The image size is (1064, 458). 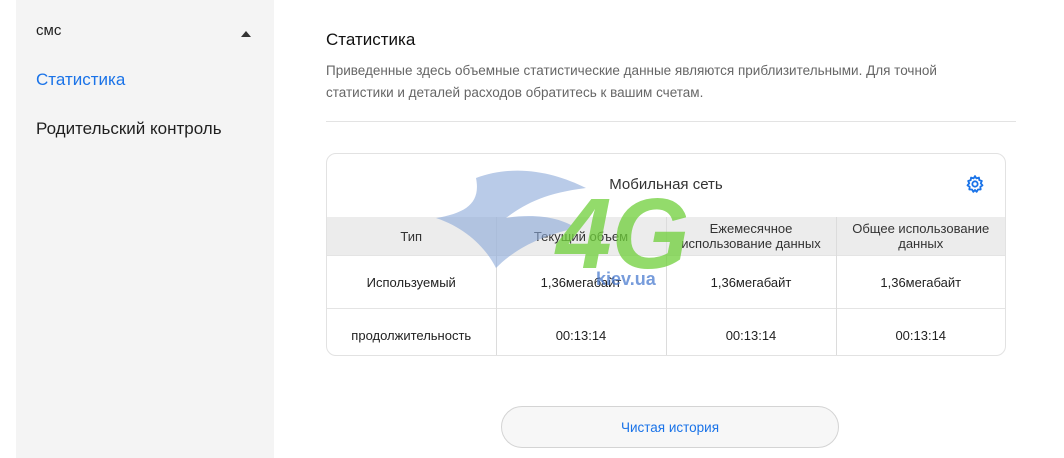 What do you see at coordinates (145, 30) in the screenshot?
I see `sidebar-item-sms: смс` at bounding box center [145, 30].